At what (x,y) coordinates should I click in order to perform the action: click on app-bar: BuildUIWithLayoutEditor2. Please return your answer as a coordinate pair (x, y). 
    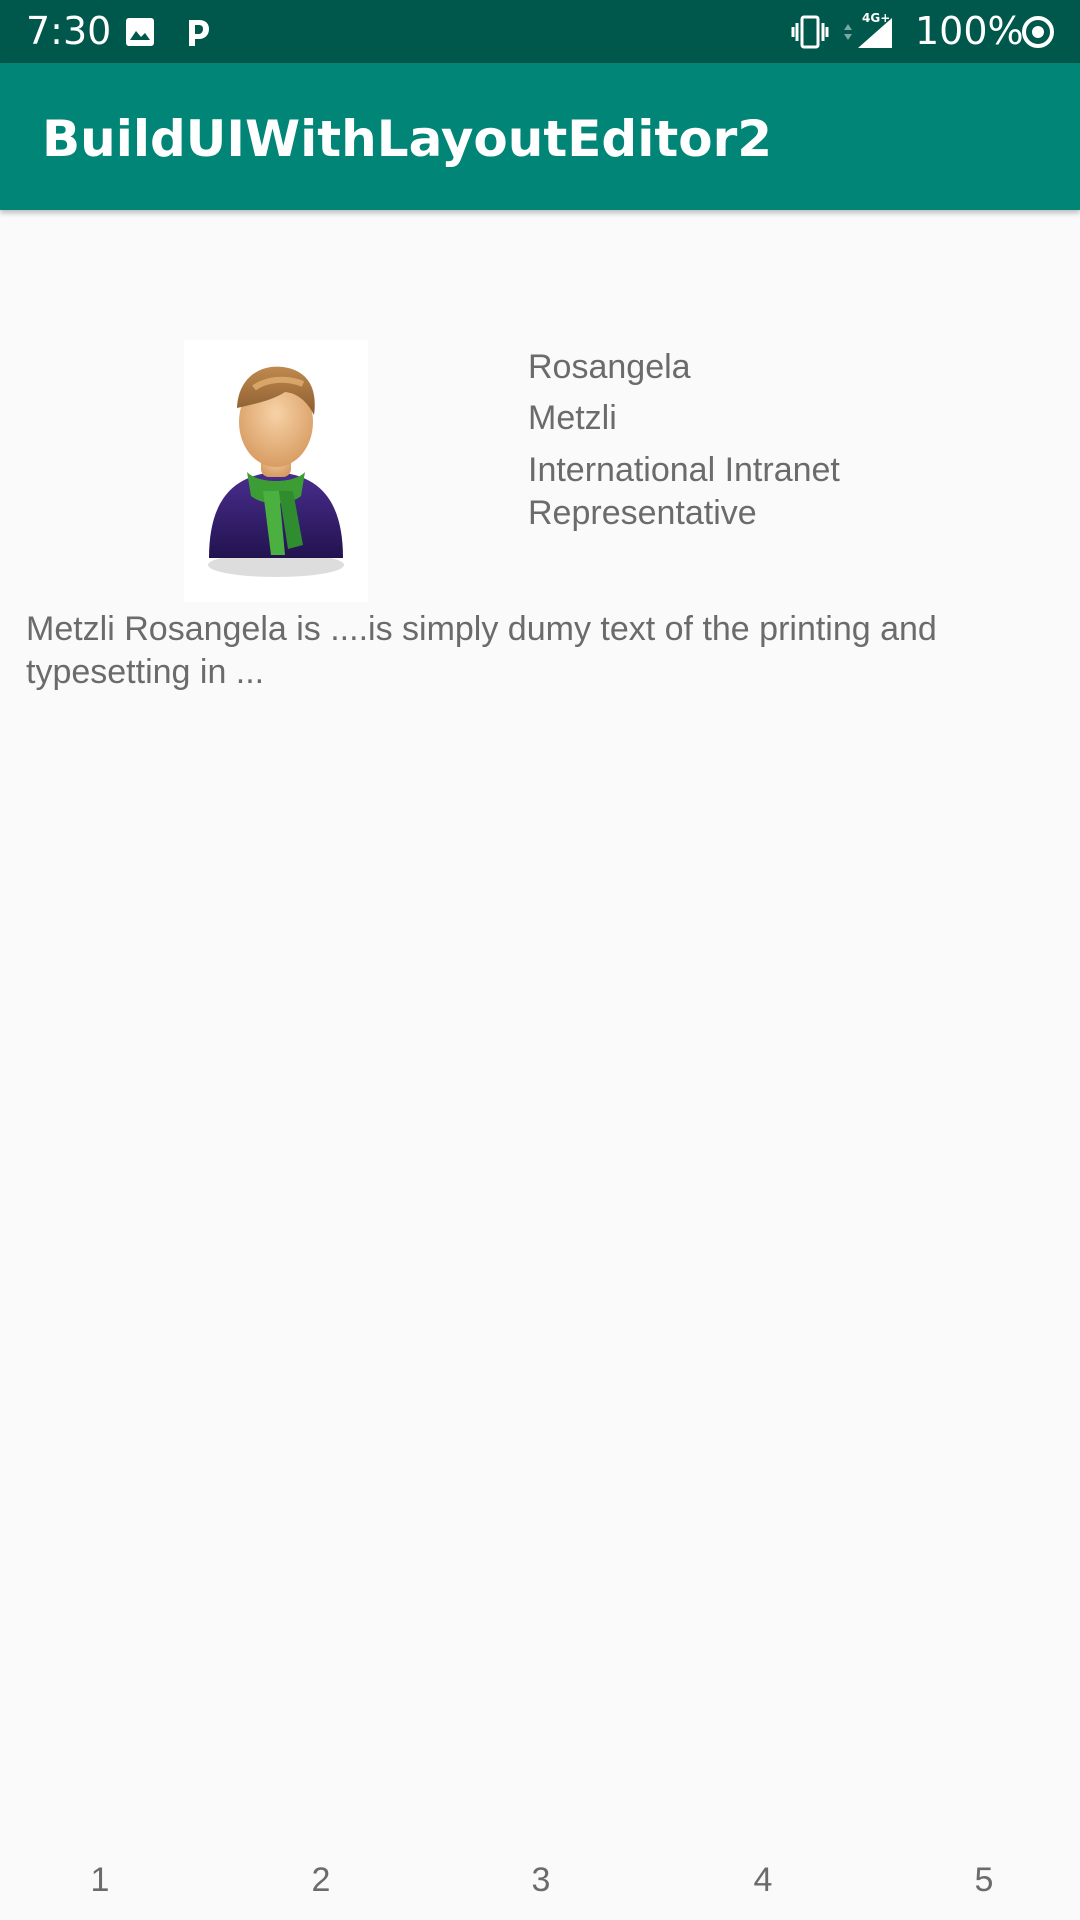
    Looking at the image, I should click on (540, 136).